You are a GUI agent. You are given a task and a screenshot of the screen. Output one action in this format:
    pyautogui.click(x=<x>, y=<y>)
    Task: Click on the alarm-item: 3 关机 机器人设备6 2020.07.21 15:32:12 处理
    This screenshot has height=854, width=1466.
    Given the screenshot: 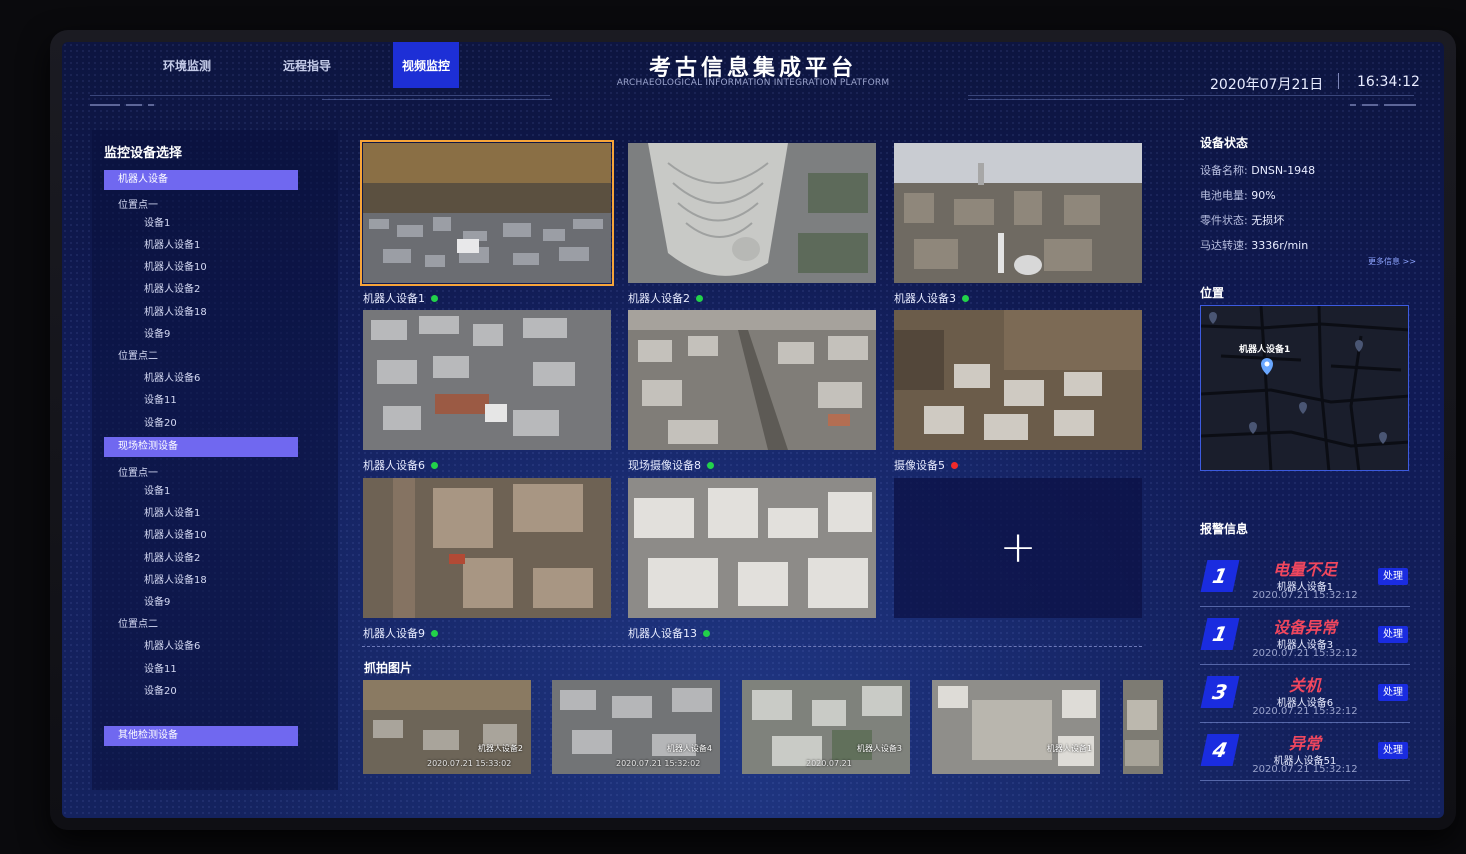 What is the action you would take?
    pyautogui.click(x=1305, y=694)
    